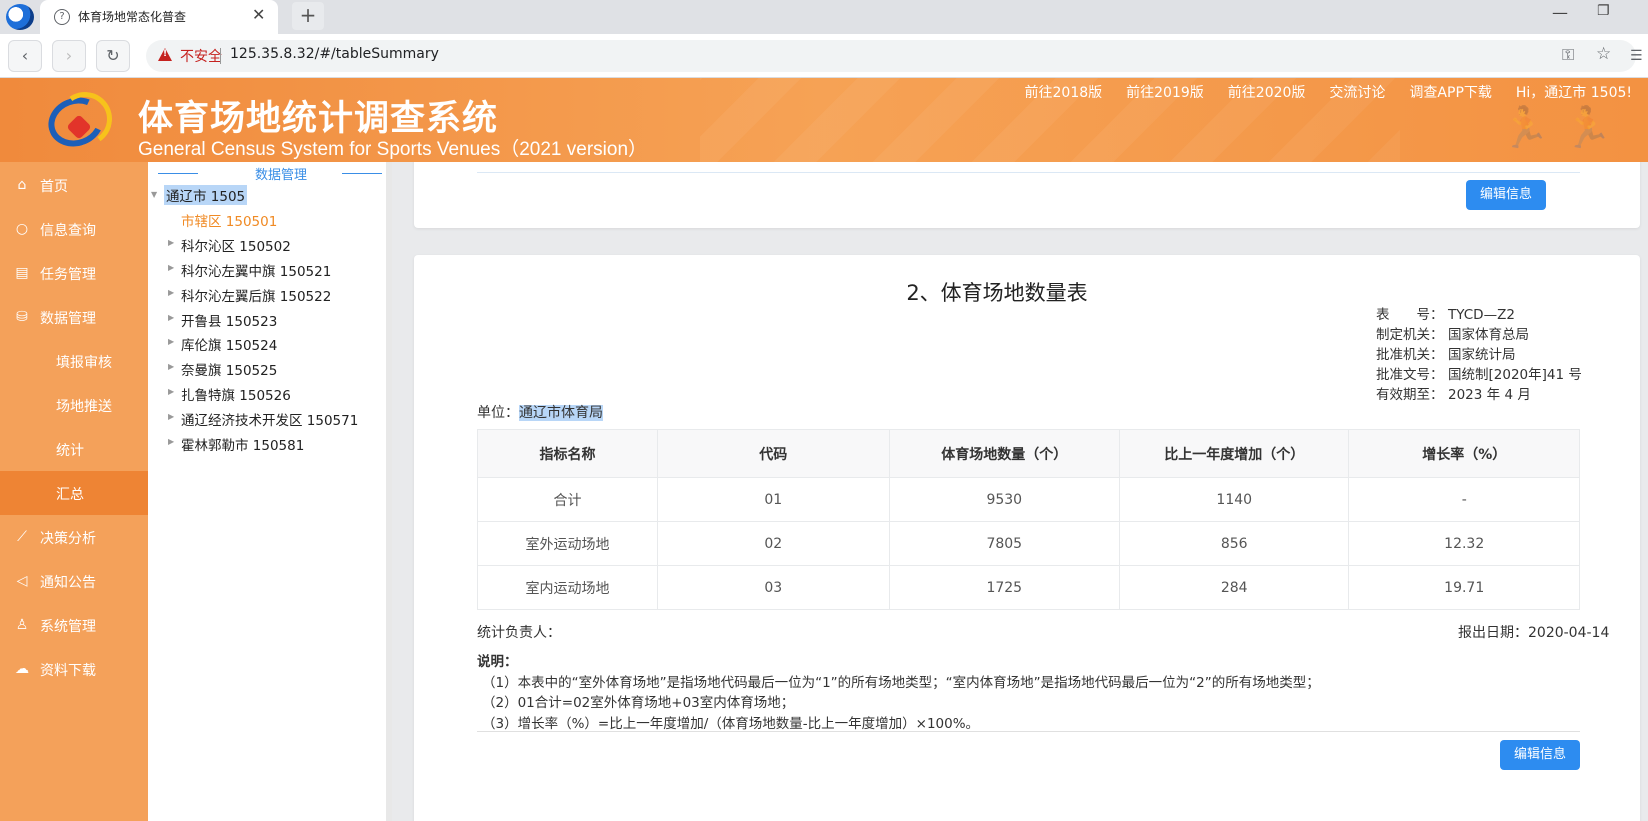 The height and width of the screenshot is (821, 1648). I want to click on new-tab-button: +, so click(308, 16).